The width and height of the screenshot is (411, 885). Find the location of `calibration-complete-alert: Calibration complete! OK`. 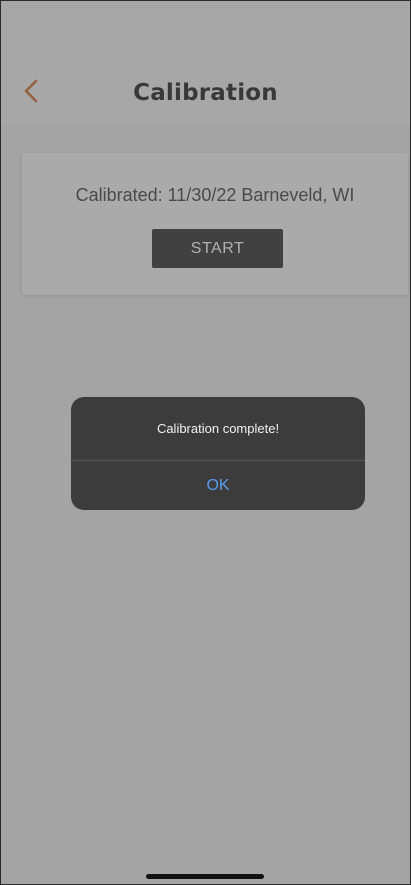

calibration-complete-alert: Calibration complete! OK is located at coordinates (218, 453).